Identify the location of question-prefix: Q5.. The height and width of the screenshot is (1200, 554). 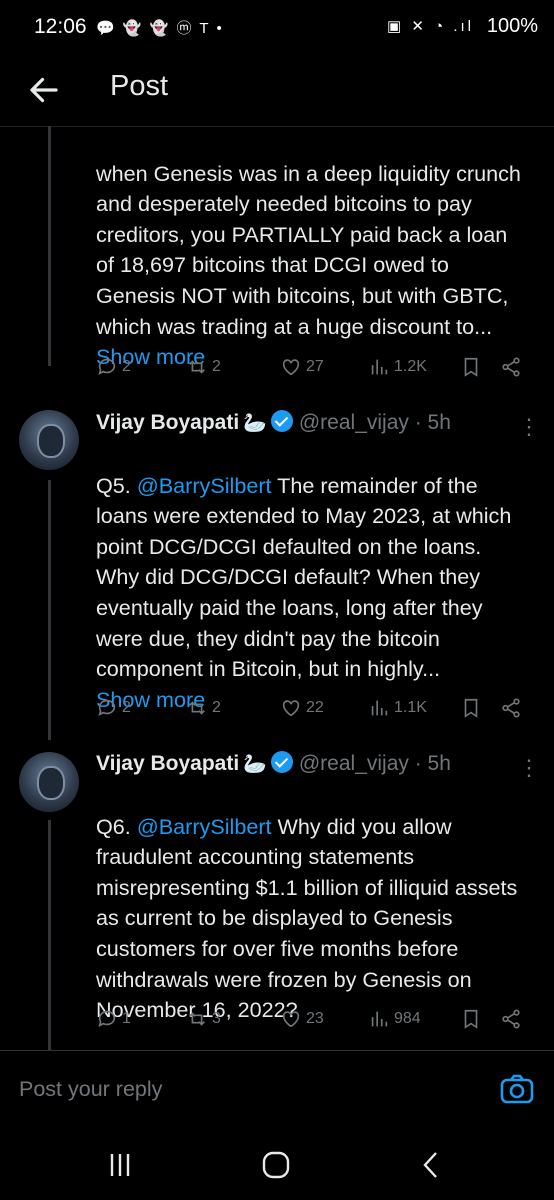
(113, 485).